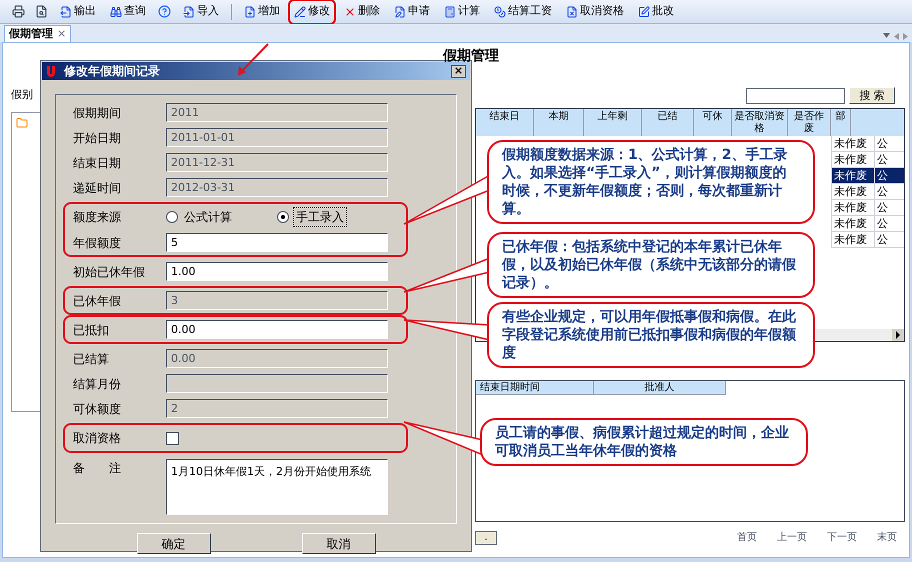 The width and height of the screenshot is (912, 562). I want to click on field-label: 结算月份, so click(97, 384).